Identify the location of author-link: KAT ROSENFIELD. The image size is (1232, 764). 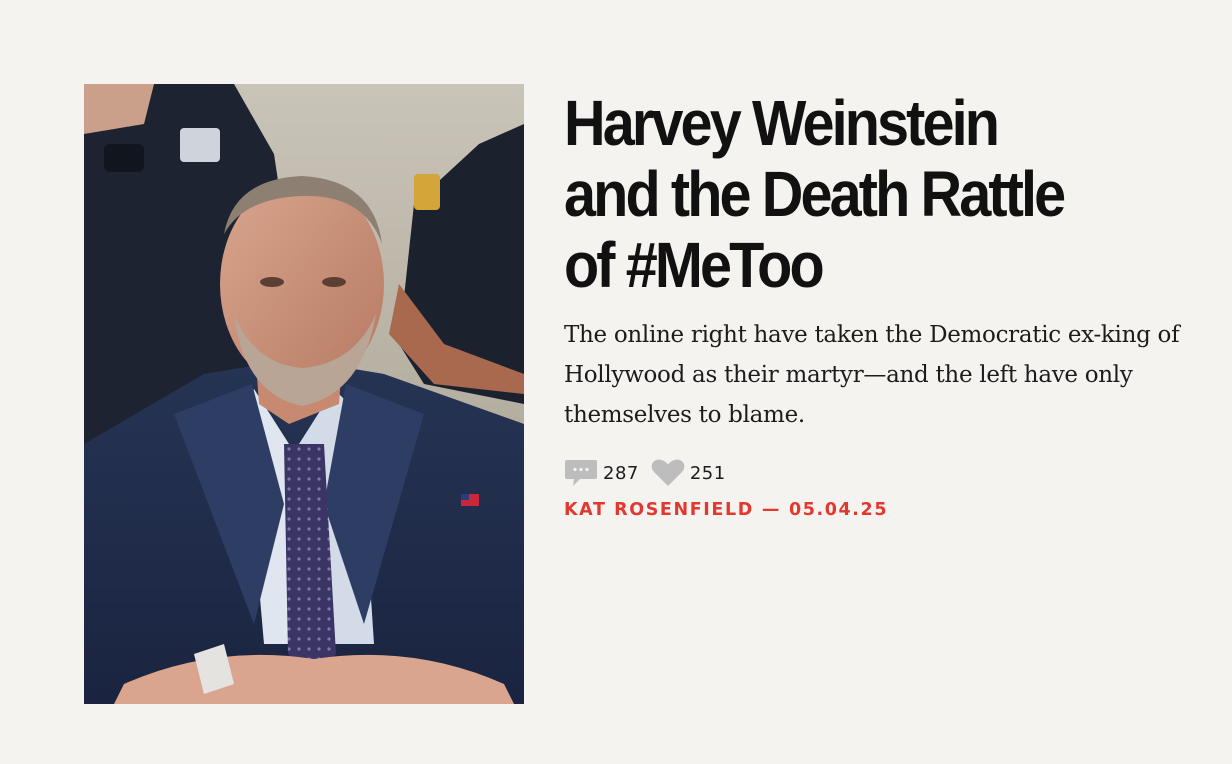
(659, 510).